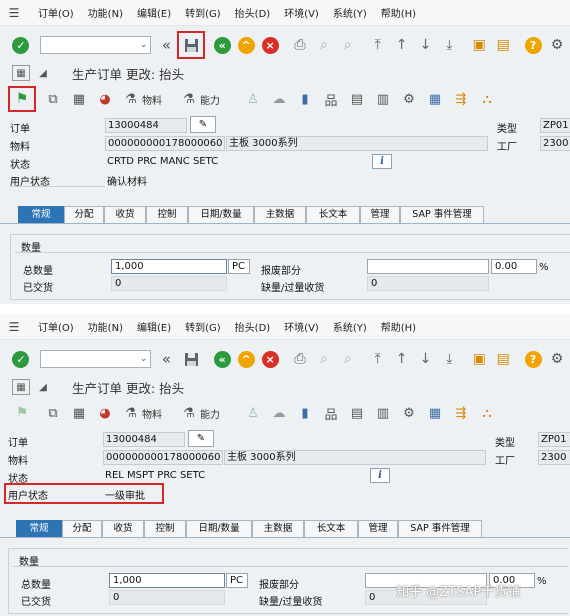 The height and width of the screenshot is (616, 570). I want to click on menu-environment: 环境(V), so click(301, 326).